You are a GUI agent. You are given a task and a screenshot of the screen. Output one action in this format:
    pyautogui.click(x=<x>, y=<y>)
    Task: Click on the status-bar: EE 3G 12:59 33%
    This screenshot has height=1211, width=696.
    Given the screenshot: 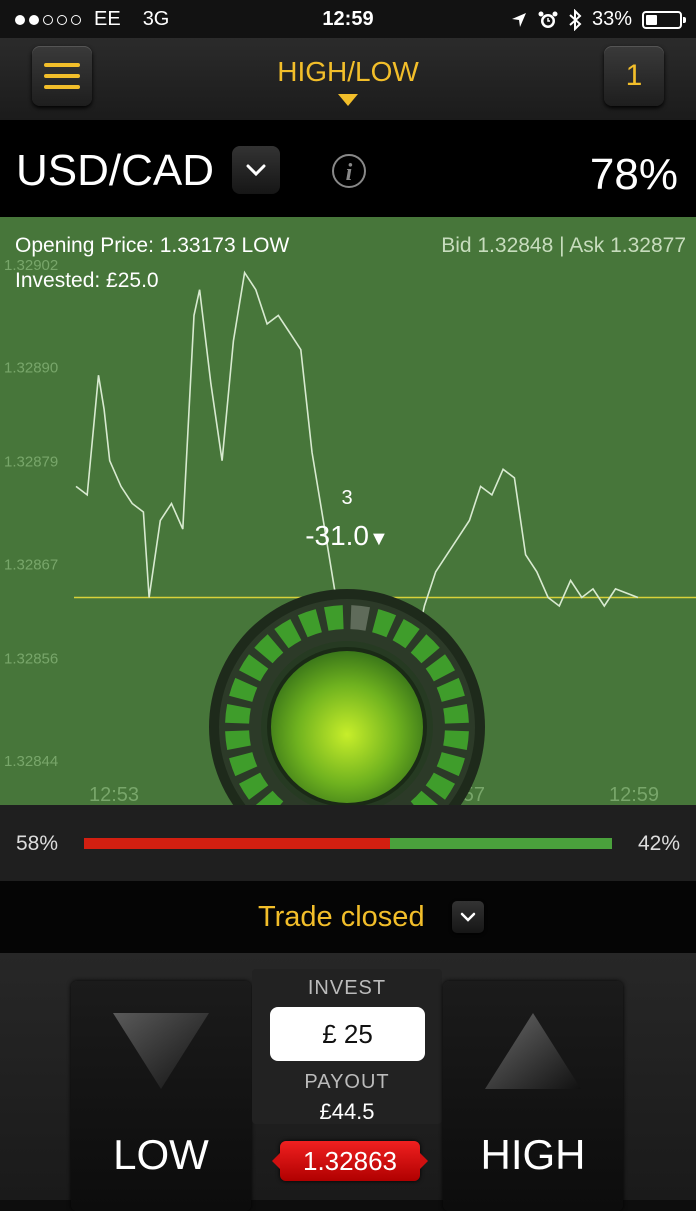 What is the action you would take?
    pyautogui.click(x=348, y=19)
    